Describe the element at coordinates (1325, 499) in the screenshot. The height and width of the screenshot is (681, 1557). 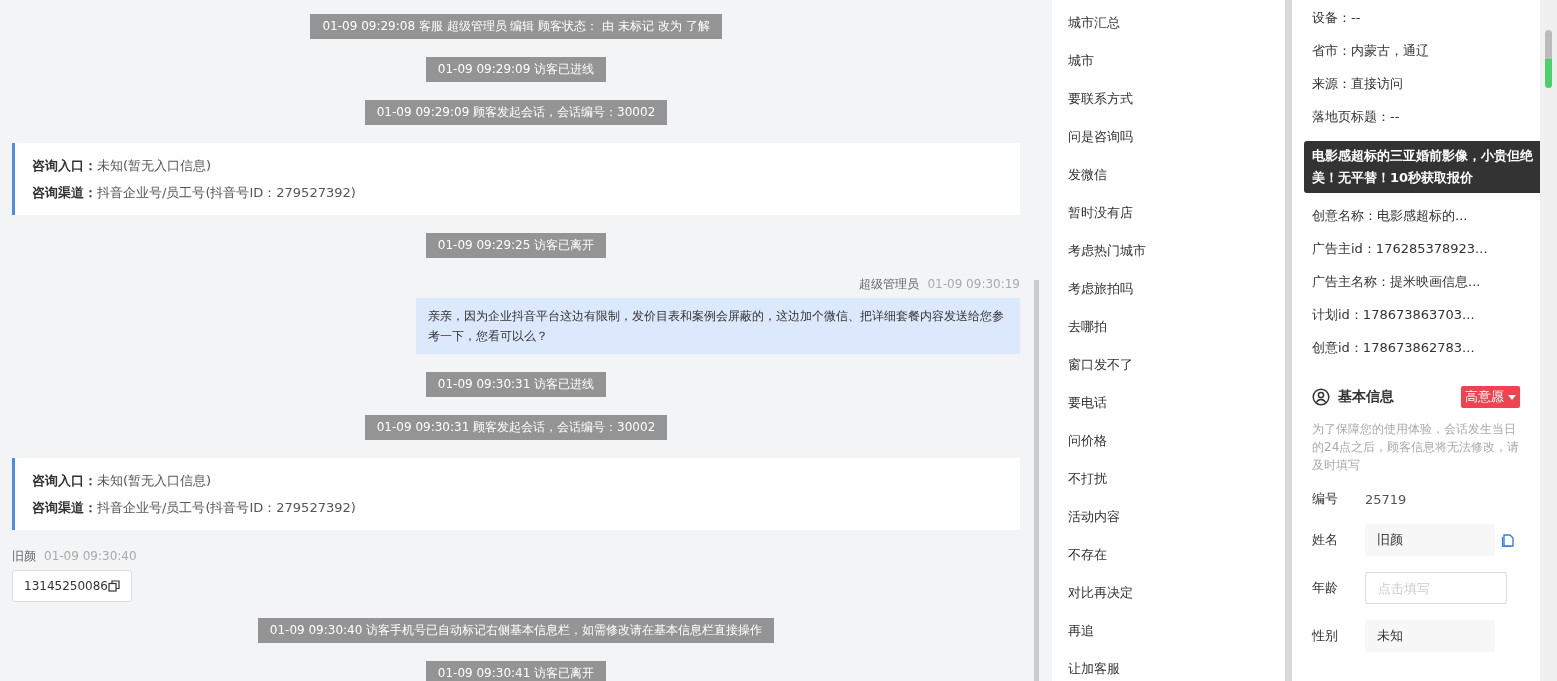
I see `field-label: 编号` at that location.